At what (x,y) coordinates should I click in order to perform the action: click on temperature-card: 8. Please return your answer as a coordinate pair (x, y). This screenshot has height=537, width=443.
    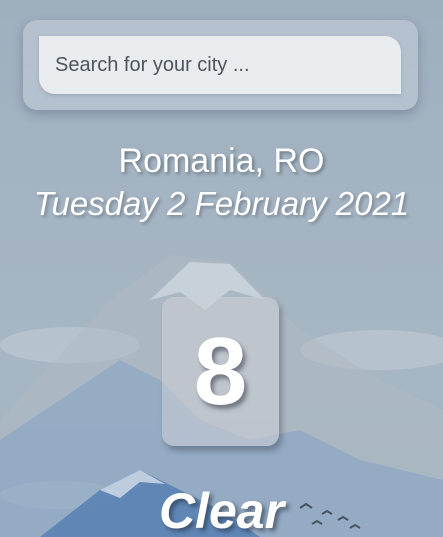
    Looking at the image, I should click on (220, 371).